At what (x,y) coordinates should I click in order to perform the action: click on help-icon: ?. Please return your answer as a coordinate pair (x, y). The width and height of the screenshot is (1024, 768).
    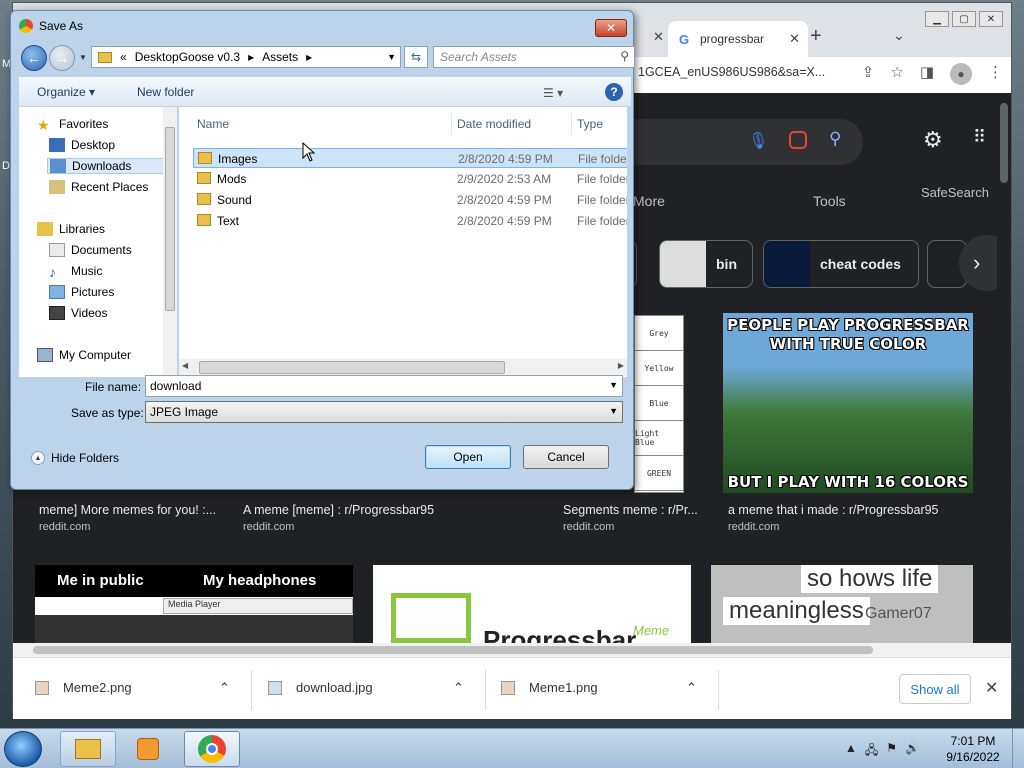
    Looking at the image, I should click on (614, 92).